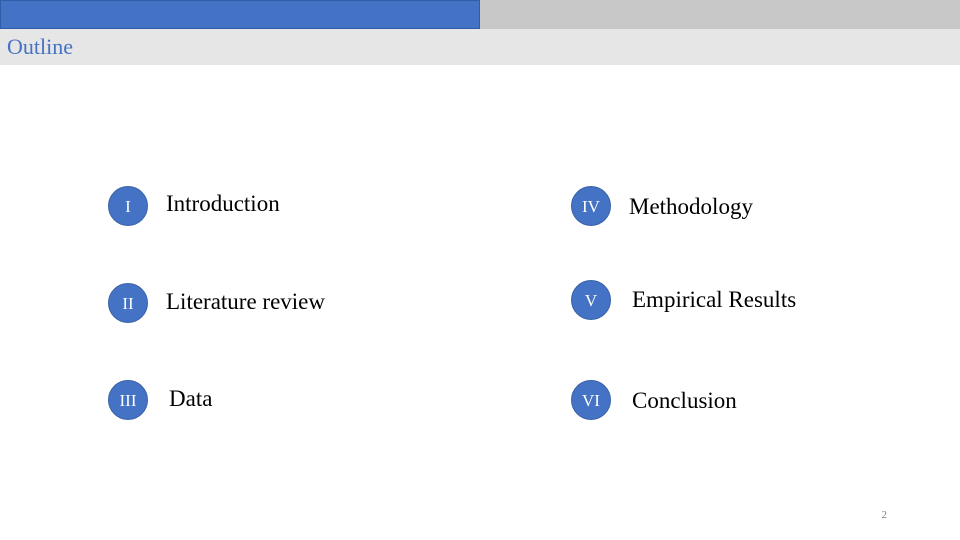 The image size is (960, 540). Describe the element at coordinates (128, 303) in the screenshot. I see `numeral-badge: II` at that location.